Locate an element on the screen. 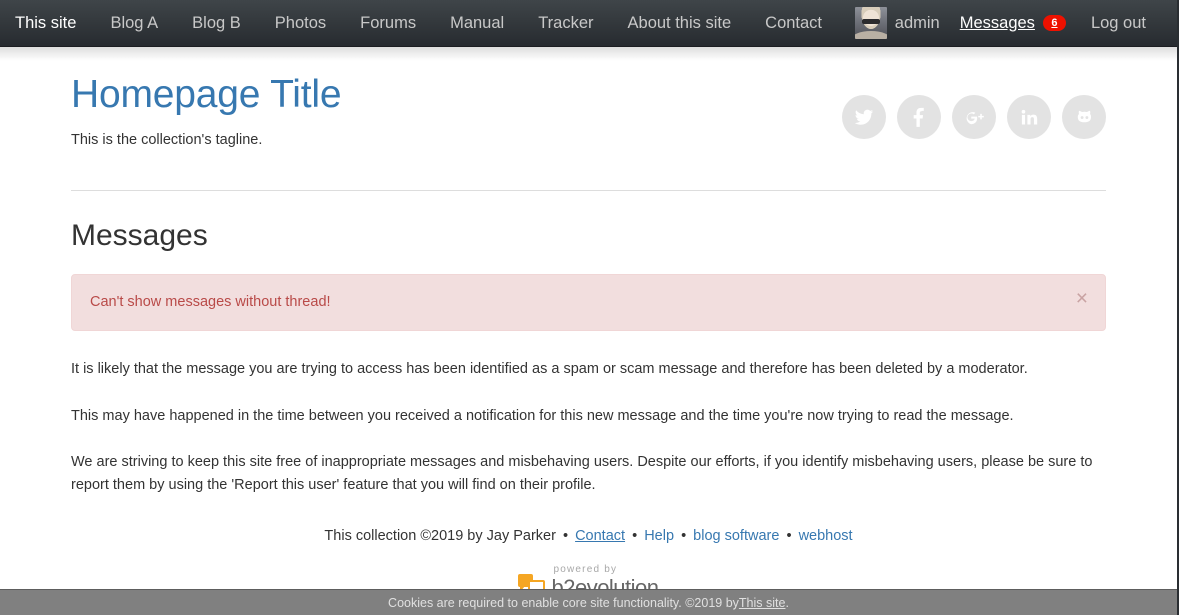  avatar is located at coordinates (870, 23).